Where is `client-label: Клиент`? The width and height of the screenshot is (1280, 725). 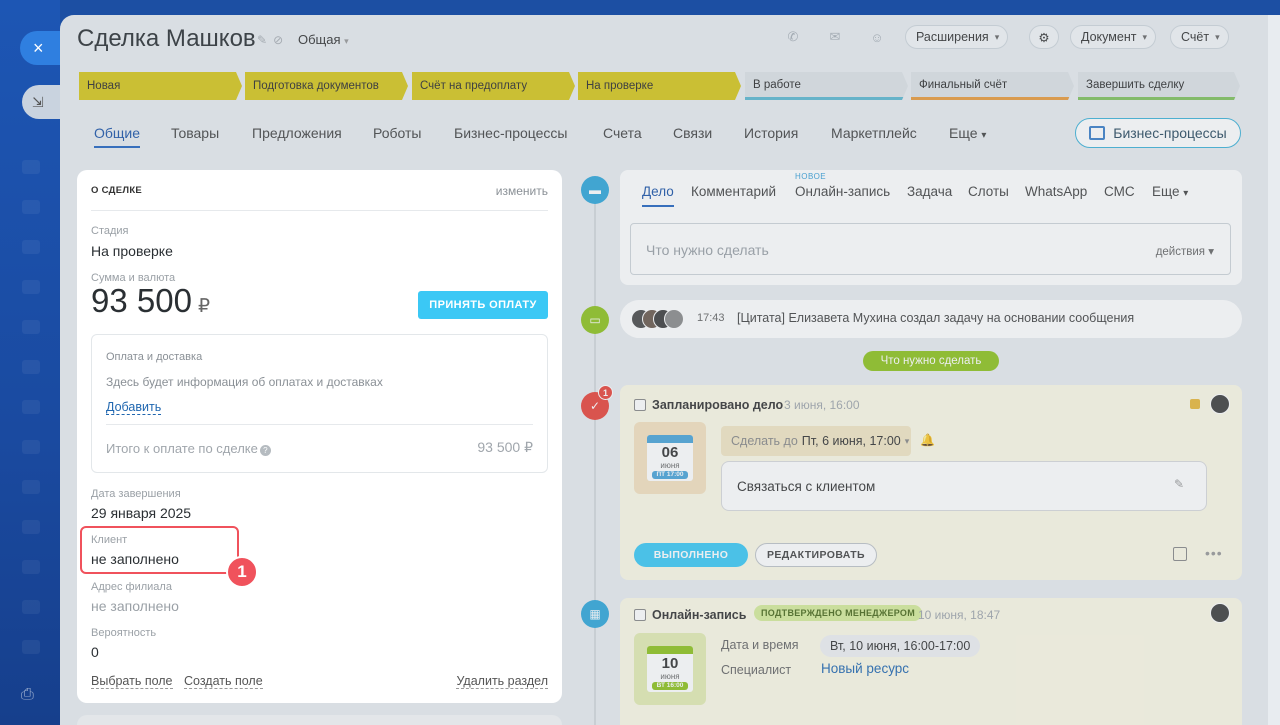
client-label: Клиент is located at coordinates (109, 540).